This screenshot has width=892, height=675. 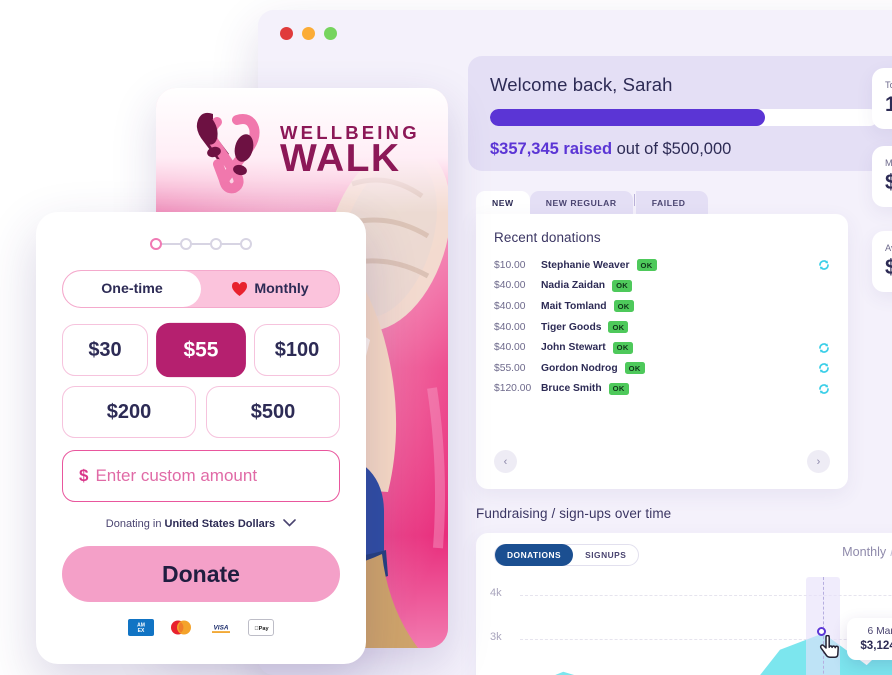 What do you see at coordinates (876, 646) in the screenshot?
I see `tooltip-value: $3,124.16` at bounding box center [876, 646].